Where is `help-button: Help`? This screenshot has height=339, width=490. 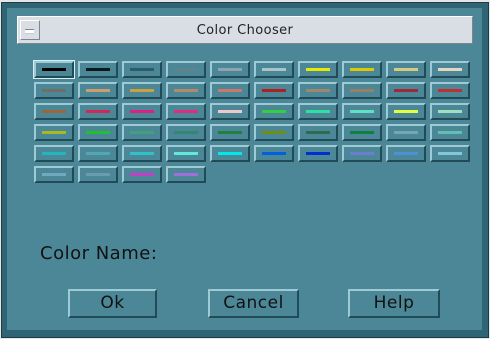
help-button: Help is located at coordinates (394, 303).